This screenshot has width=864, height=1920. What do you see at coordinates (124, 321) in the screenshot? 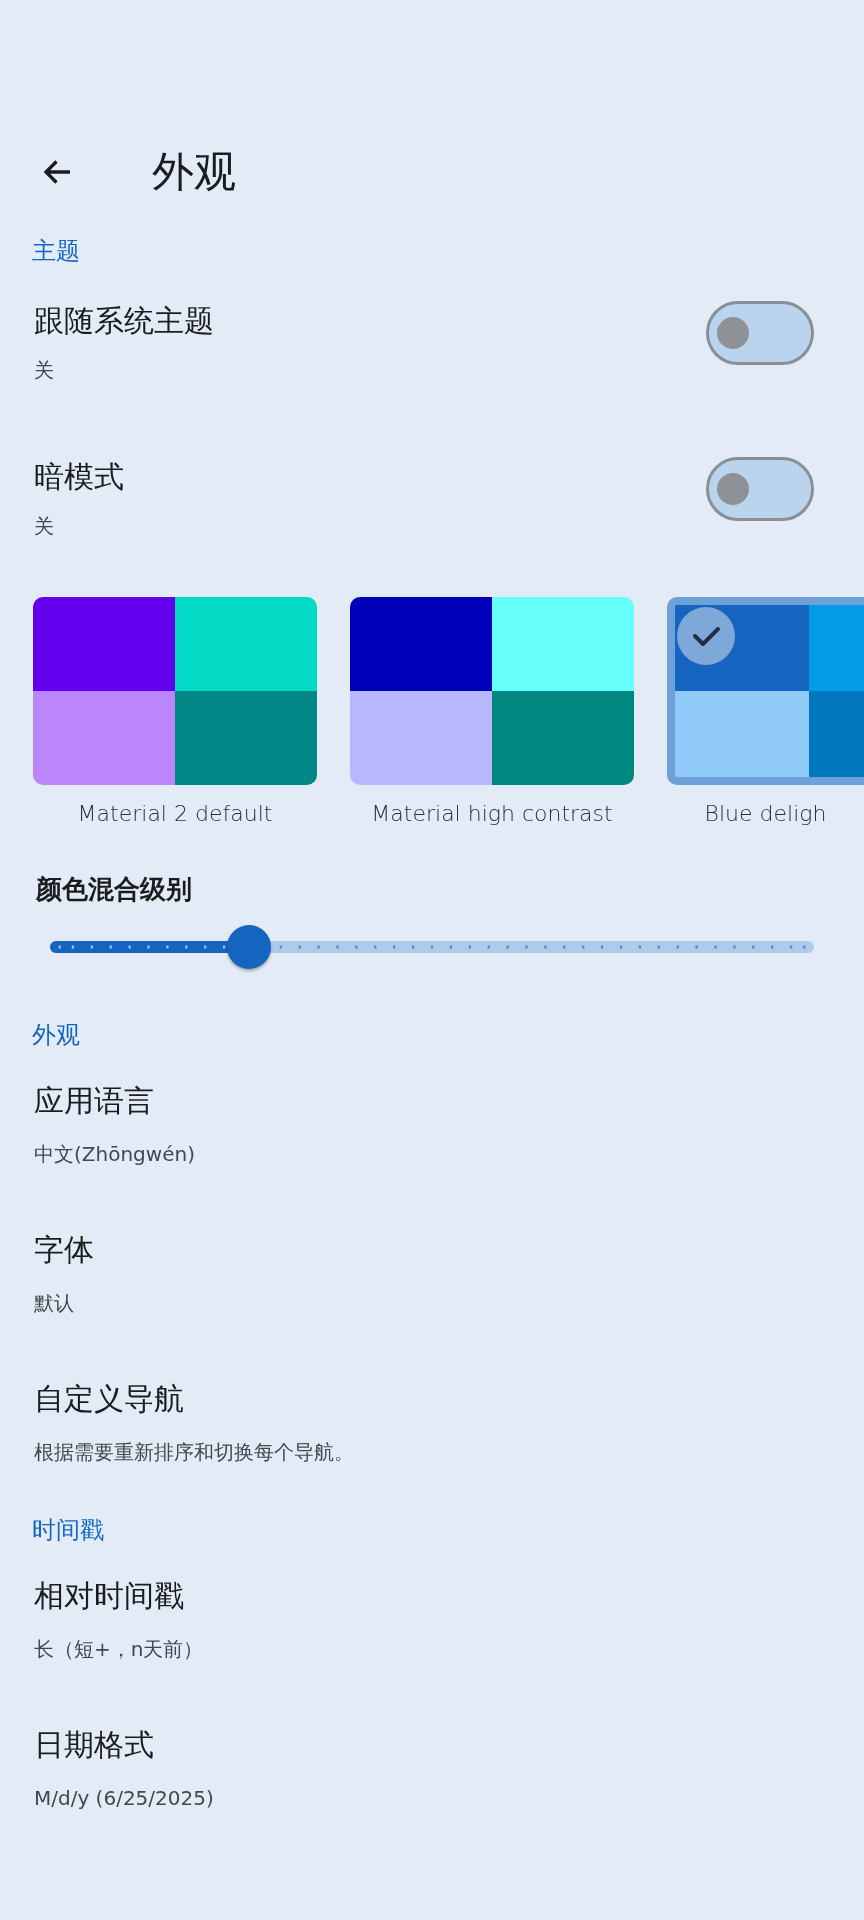
I see `setting-title: 跟随系统主题` at bounding box center [124, 321].